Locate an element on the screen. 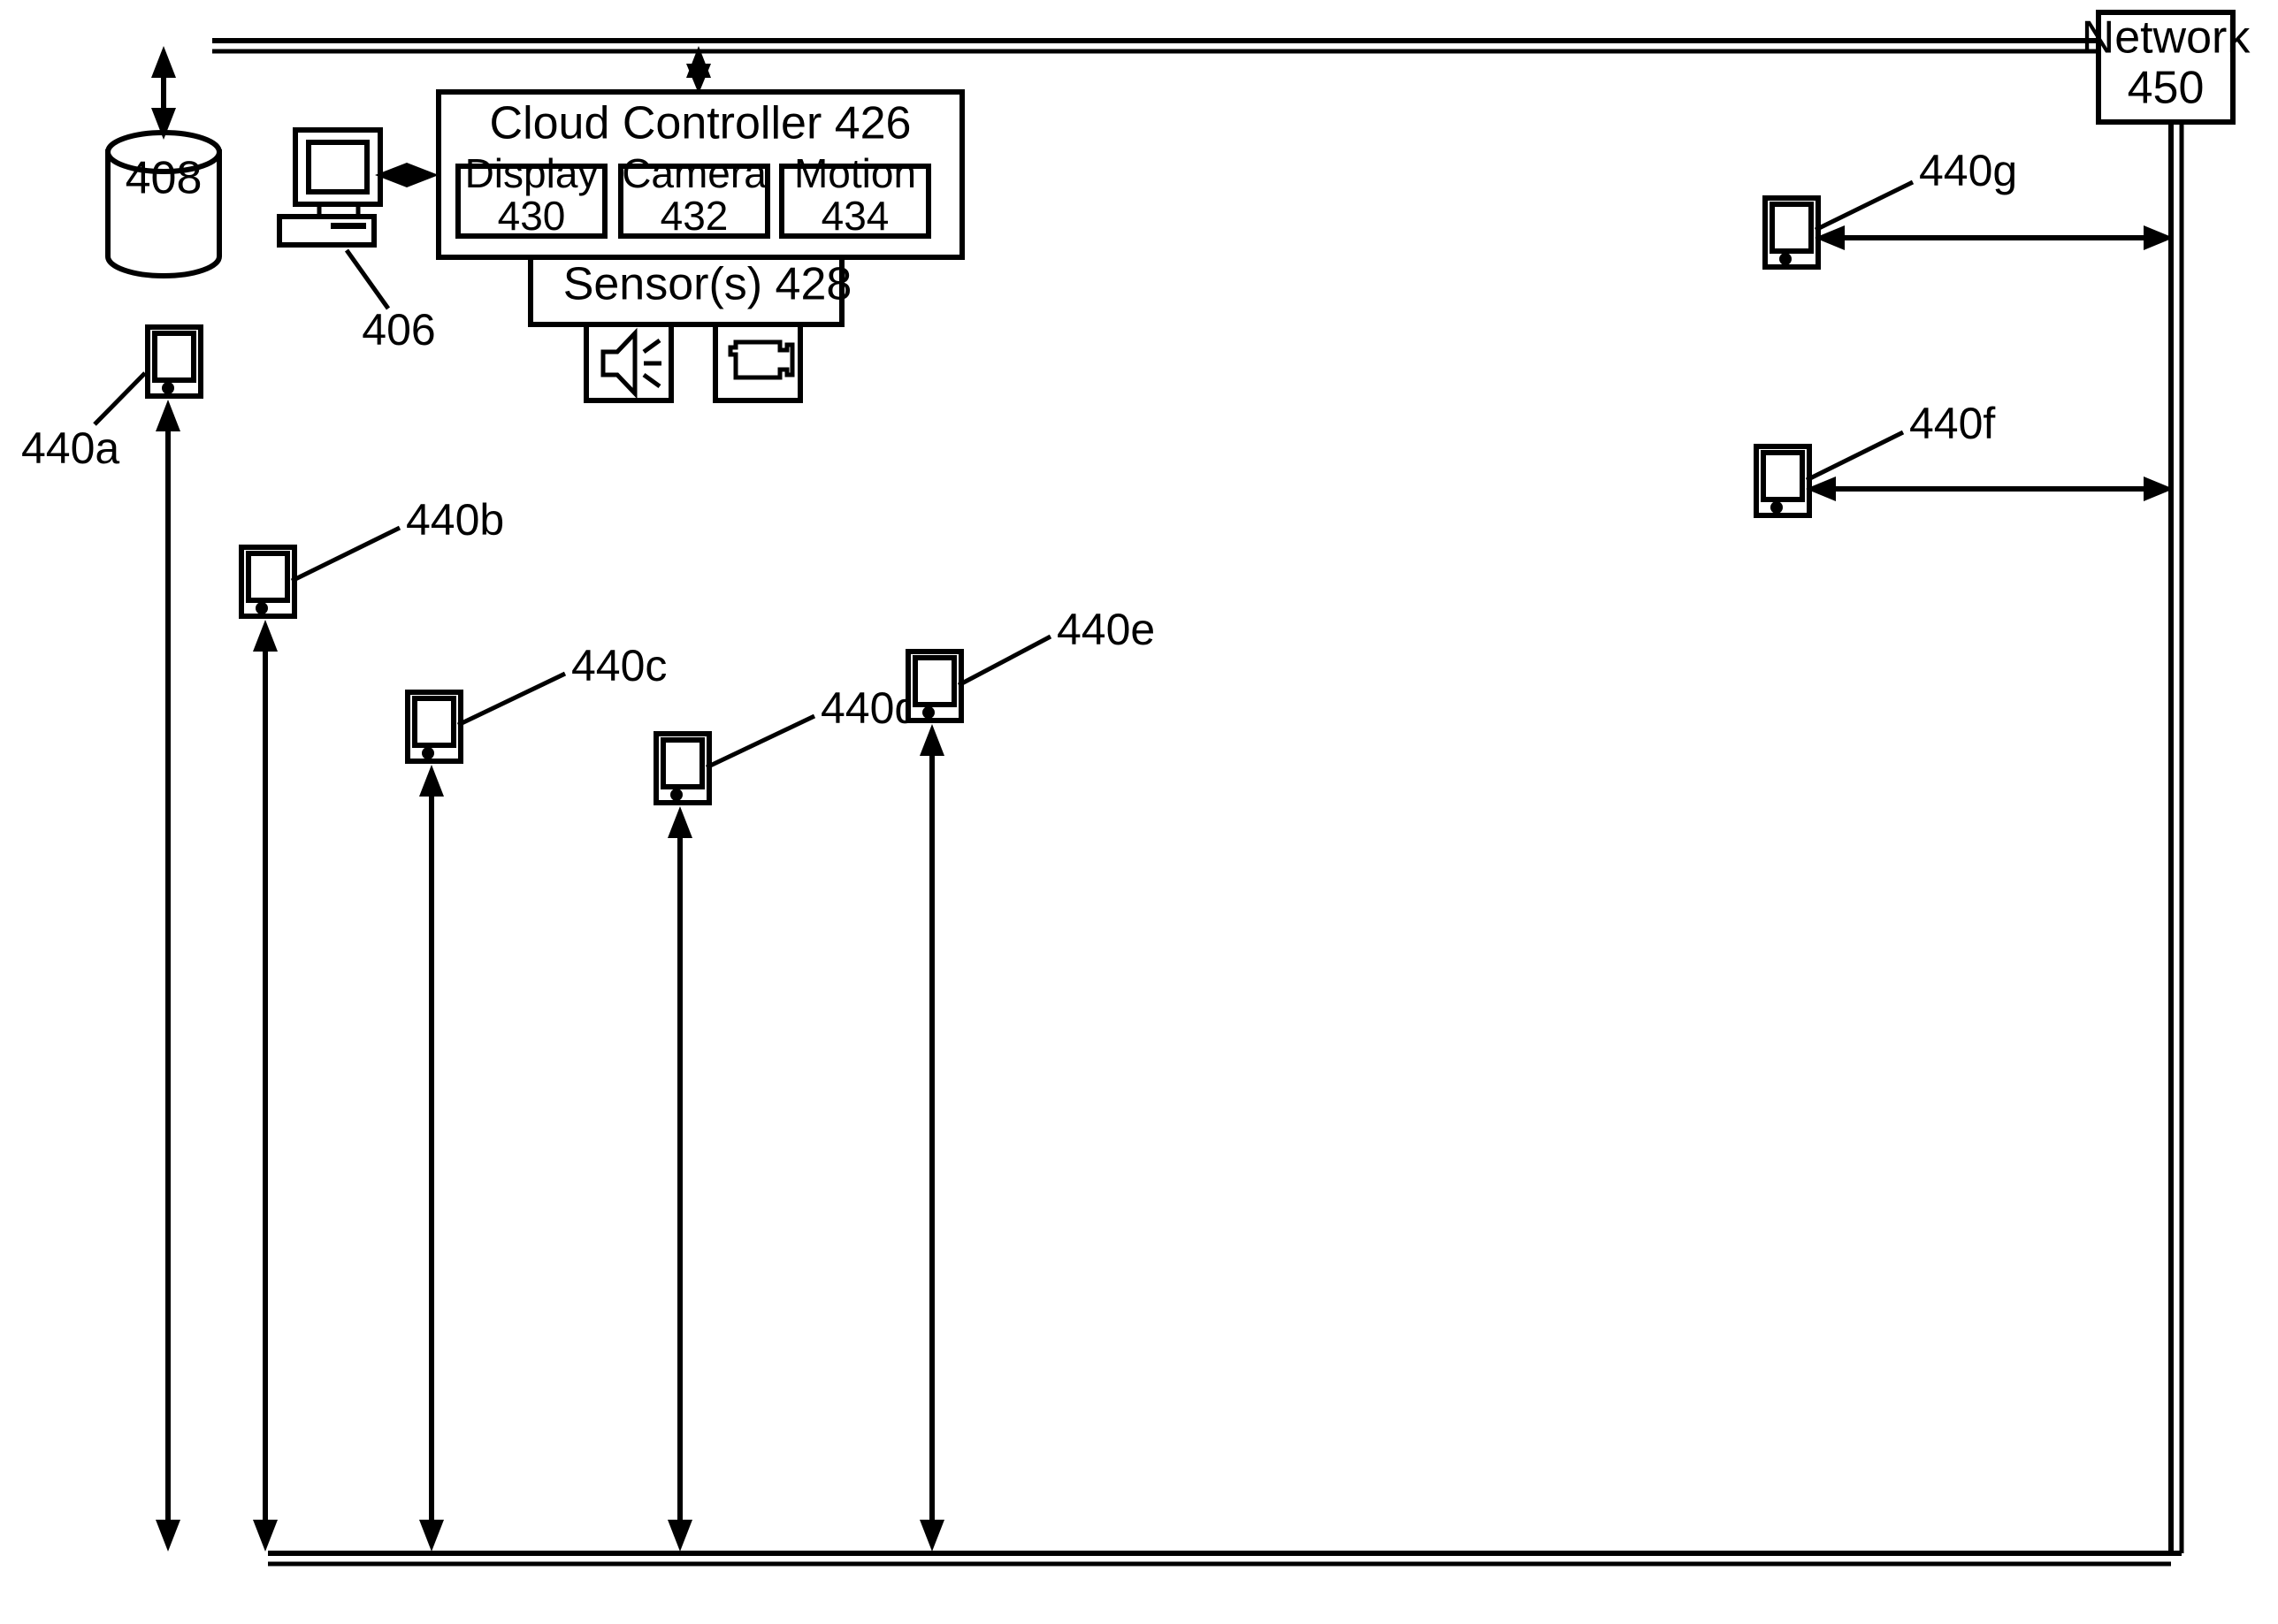 This screenshot has width=2278, height=1624. leader-440c: 440c is located at coordinates (561, 684).